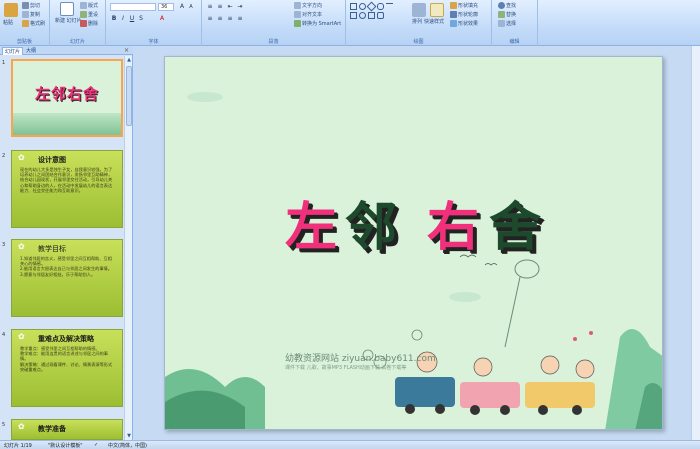 The height and width of the screenshot is (449, 700). Describe the element at coordinates (96, 445) in the screenshot. I see `spellcheck-icon: ✓` at that location.